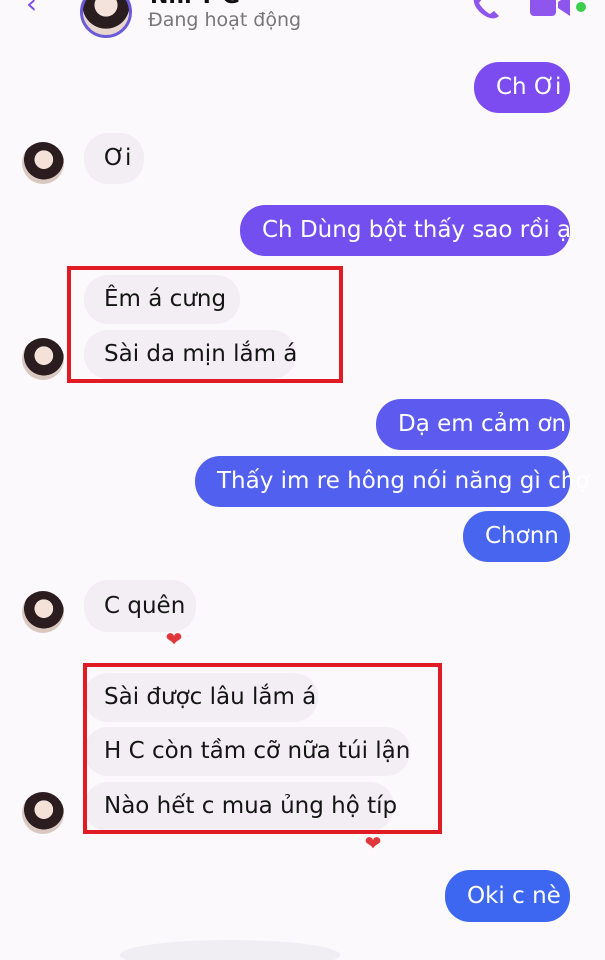 This screenshot has height=960, width=605. What do you see at coordinates (392, 481) in the screenshot?
I see `message-bubble-sent: Thấy im re hông nói năng gì chợ` at bounding box center [392, 481].